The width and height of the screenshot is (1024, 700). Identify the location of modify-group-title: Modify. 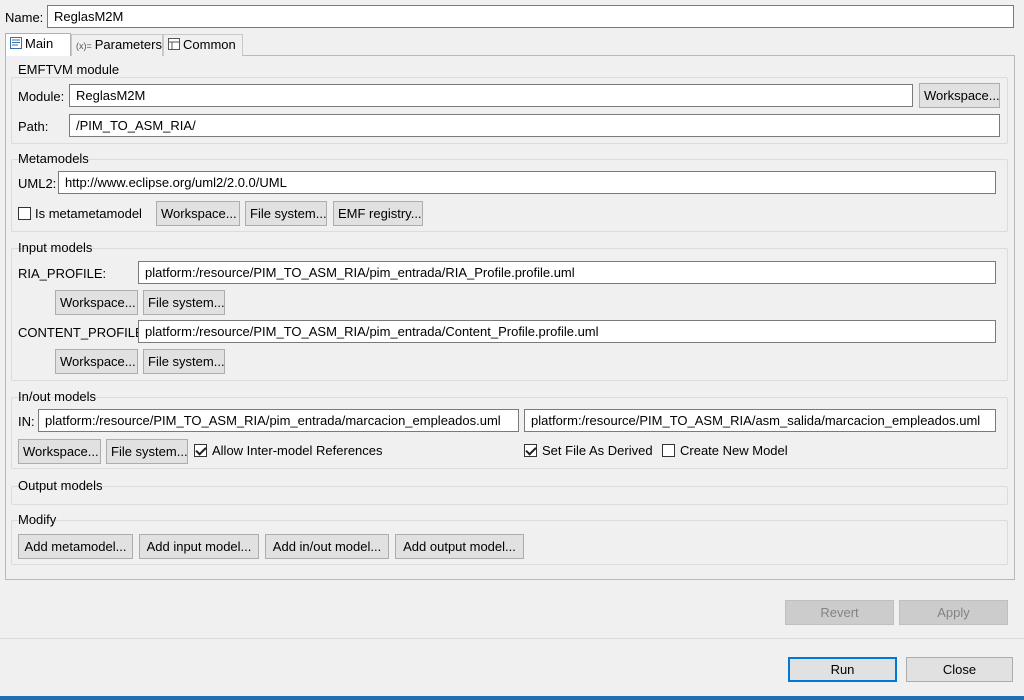
(37, 519).